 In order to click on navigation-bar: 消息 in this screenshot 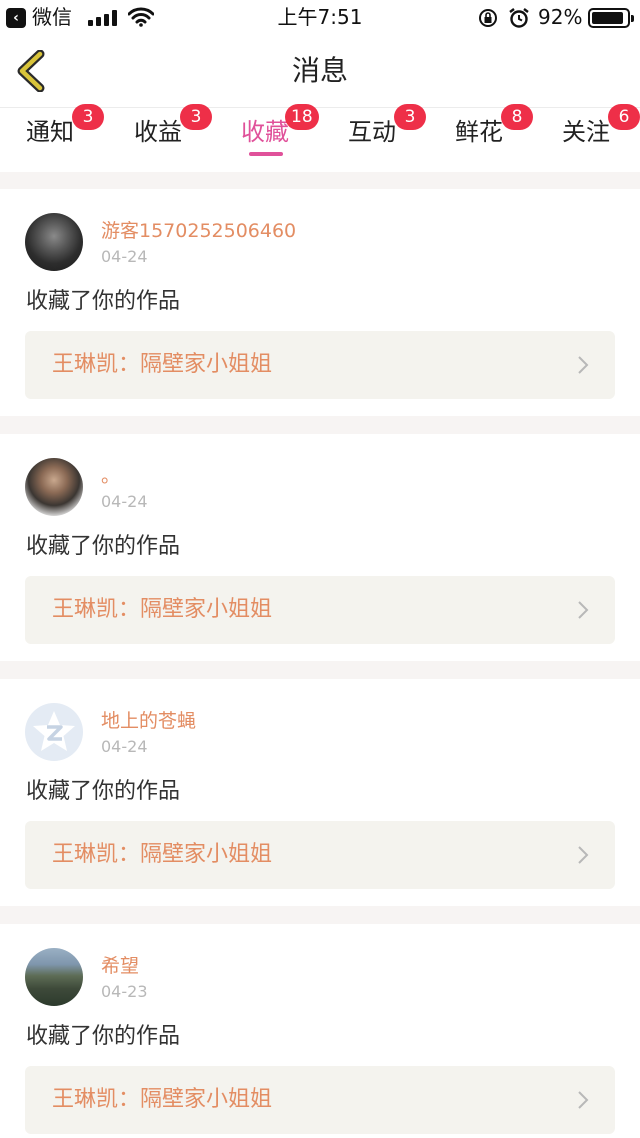, I will do `click(320, 71)`.